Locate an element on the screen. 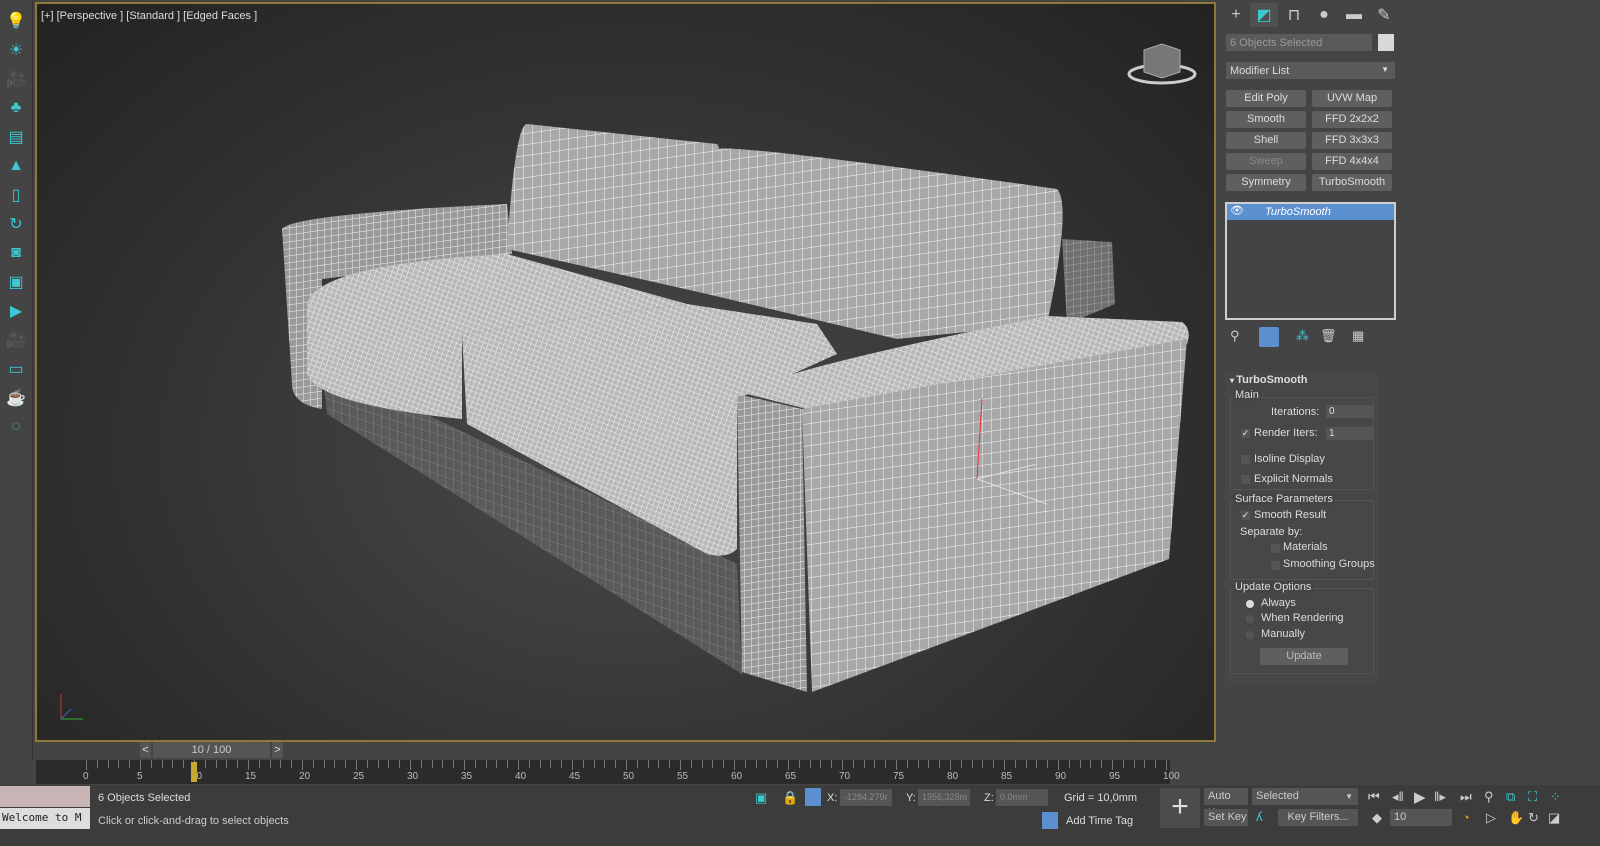 Image resolution: width=1600 pixels, height=846 pixels. y-coordinate-field: 1956,328m is located at coordinates (944, 797).